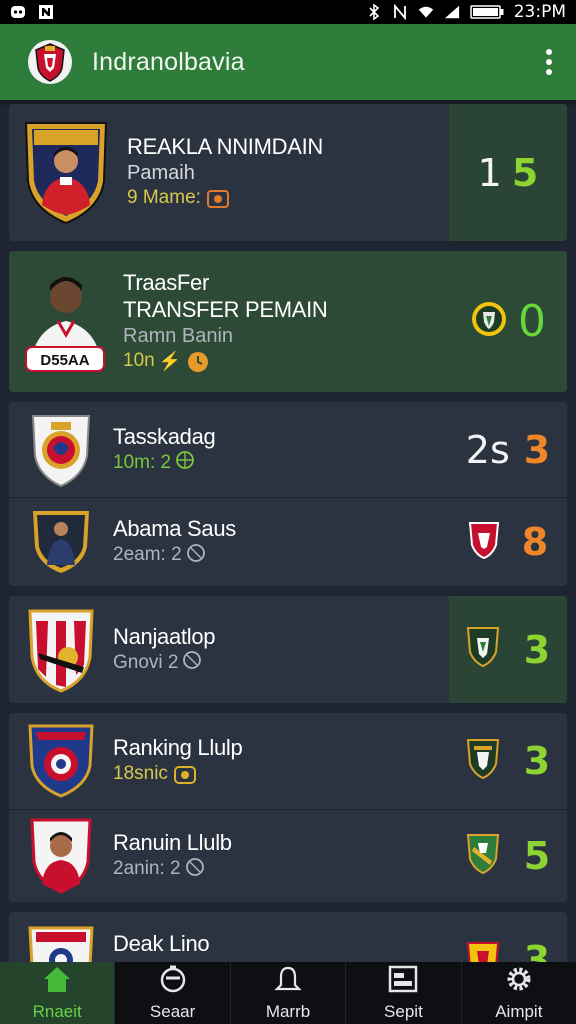 The width and height of the screenshot is (576, 1024). I want to click on score-left: 1, so click(489, 172).